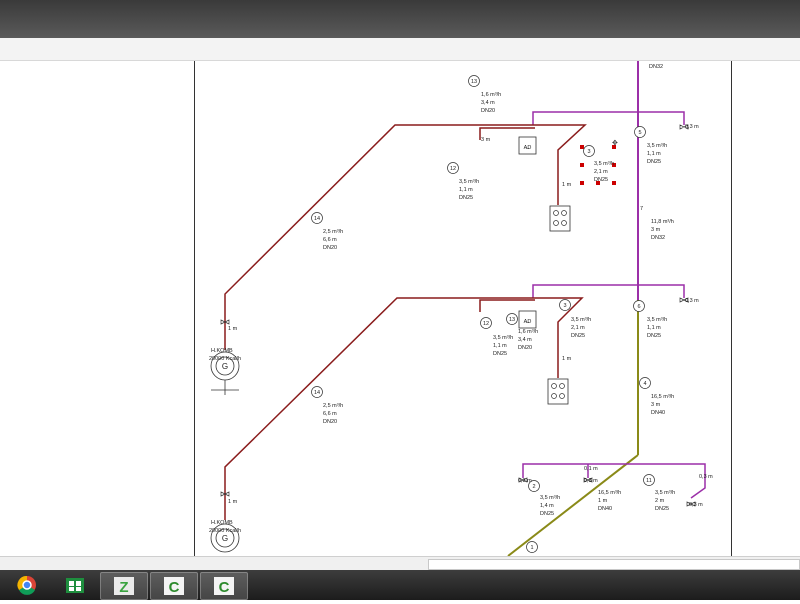 The image size is (800, 604). What do you see at coordinates (531, 548) in the screenshot?
I see `segment-number: 1` at bounding box center [531, 548].